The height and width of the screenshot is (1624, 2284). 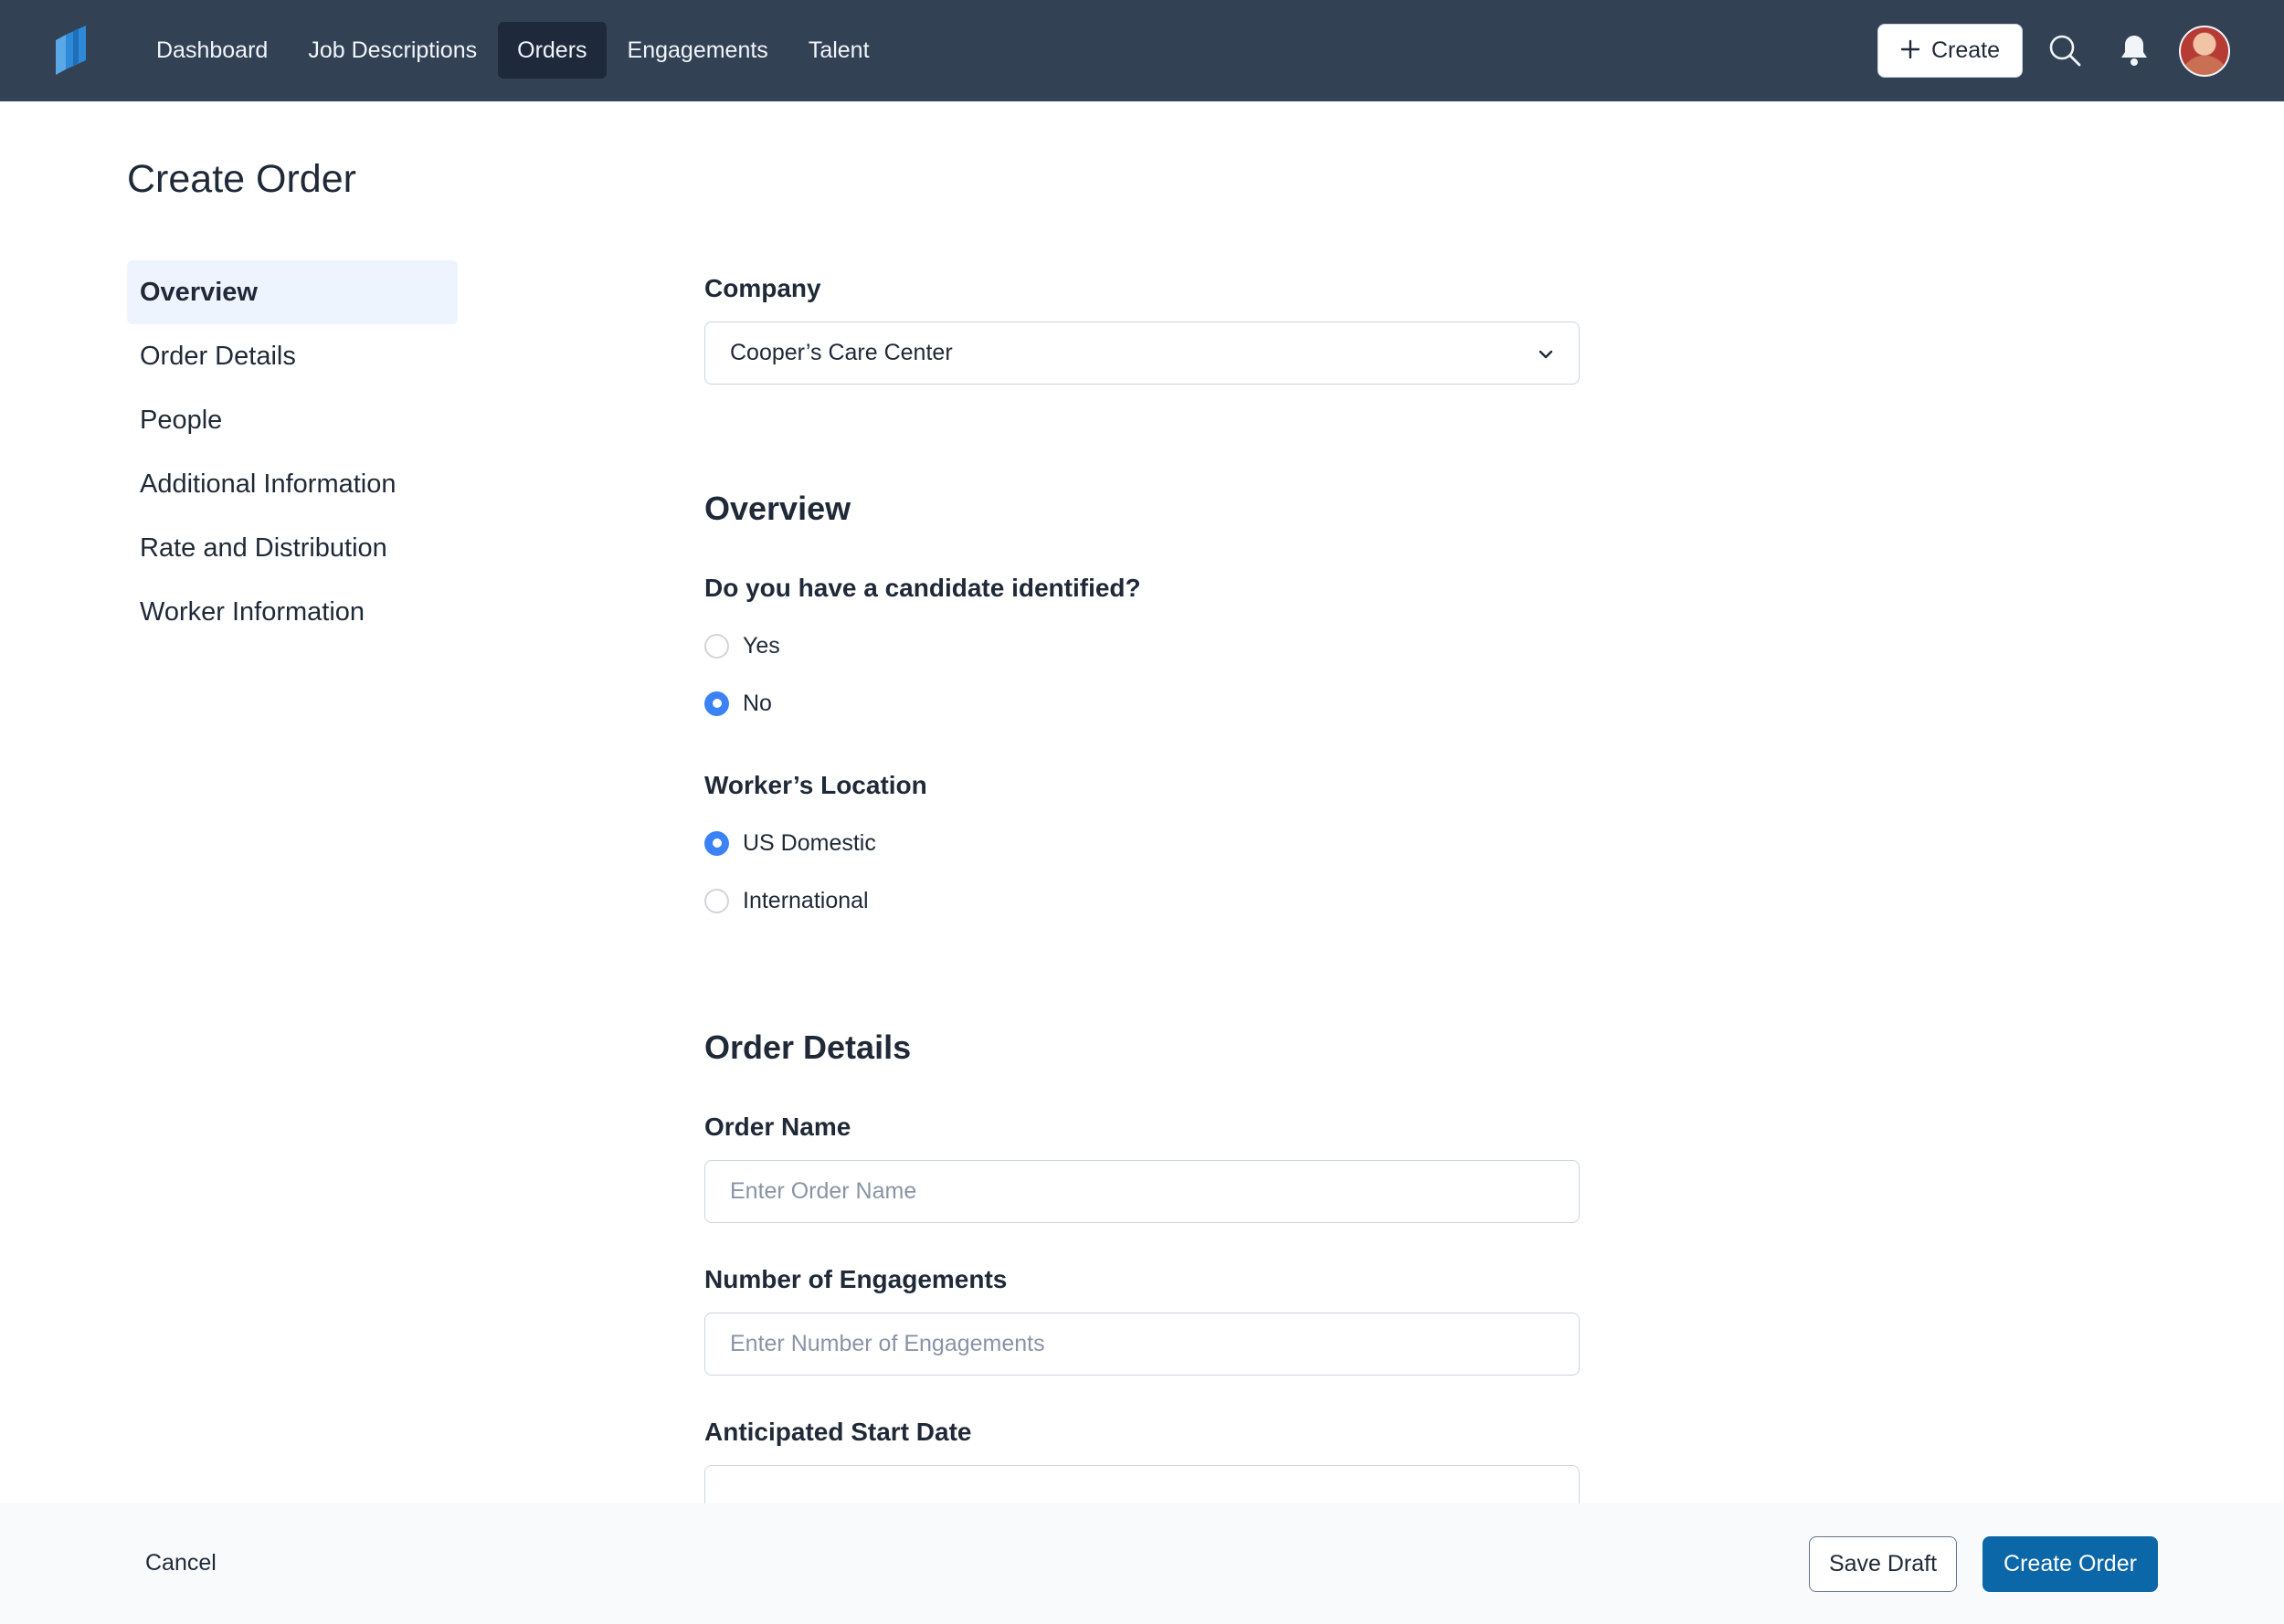 I want to click on radio-us-domestic, so click(x=716, y=843).